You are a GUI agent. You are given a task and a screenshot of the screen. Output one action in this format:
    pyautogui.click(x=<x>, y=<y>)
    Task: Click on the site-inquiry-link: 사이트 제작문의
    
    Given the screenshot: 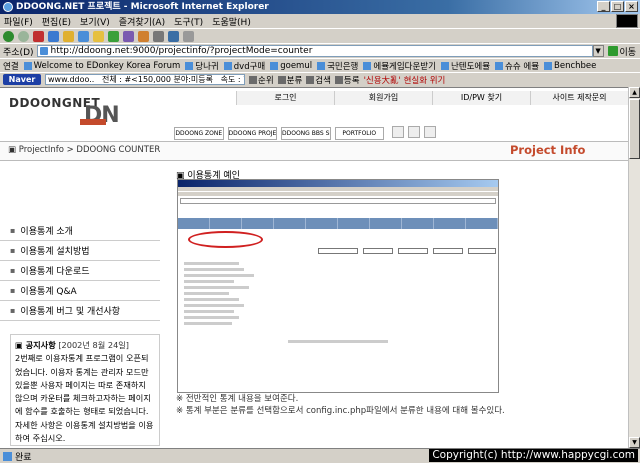 What is the action you would take?
    pyautogui.click(x=579, y=98)
    